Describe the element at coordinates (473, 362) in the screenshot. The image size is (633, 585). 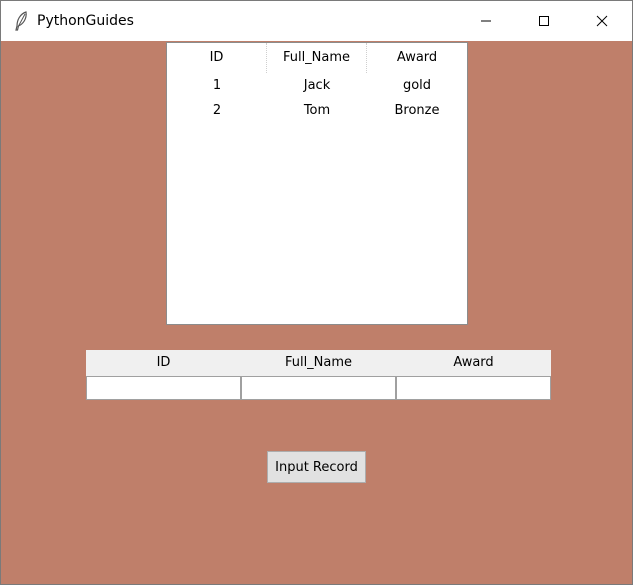
I see `award-label: Award` at that location.